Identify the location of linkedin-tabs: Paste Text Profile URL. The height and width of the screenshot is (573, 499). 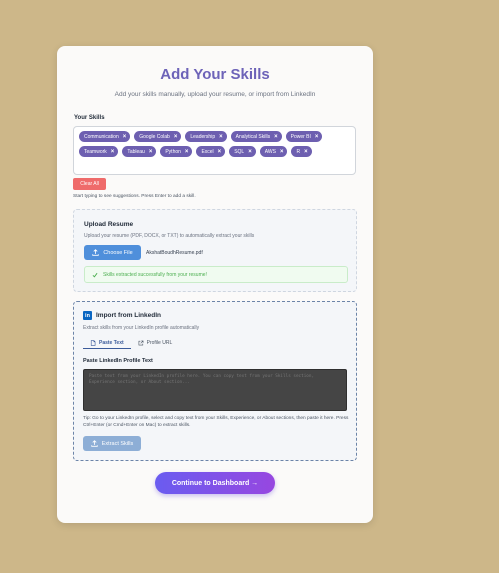
(131, 343).